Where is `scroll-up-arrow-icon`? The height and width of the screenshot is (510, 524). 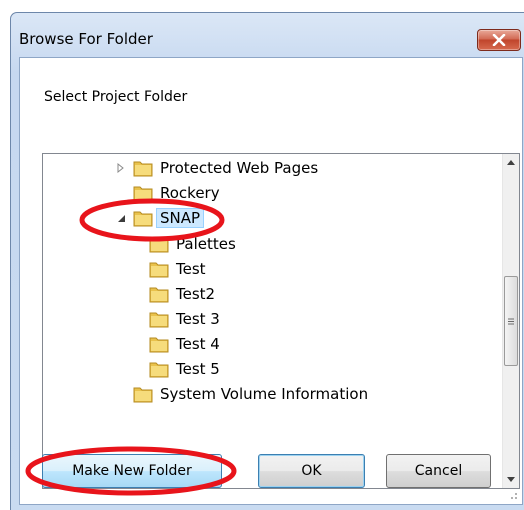
scroll-up-arrow-icon is located at coordinates (511, 162).